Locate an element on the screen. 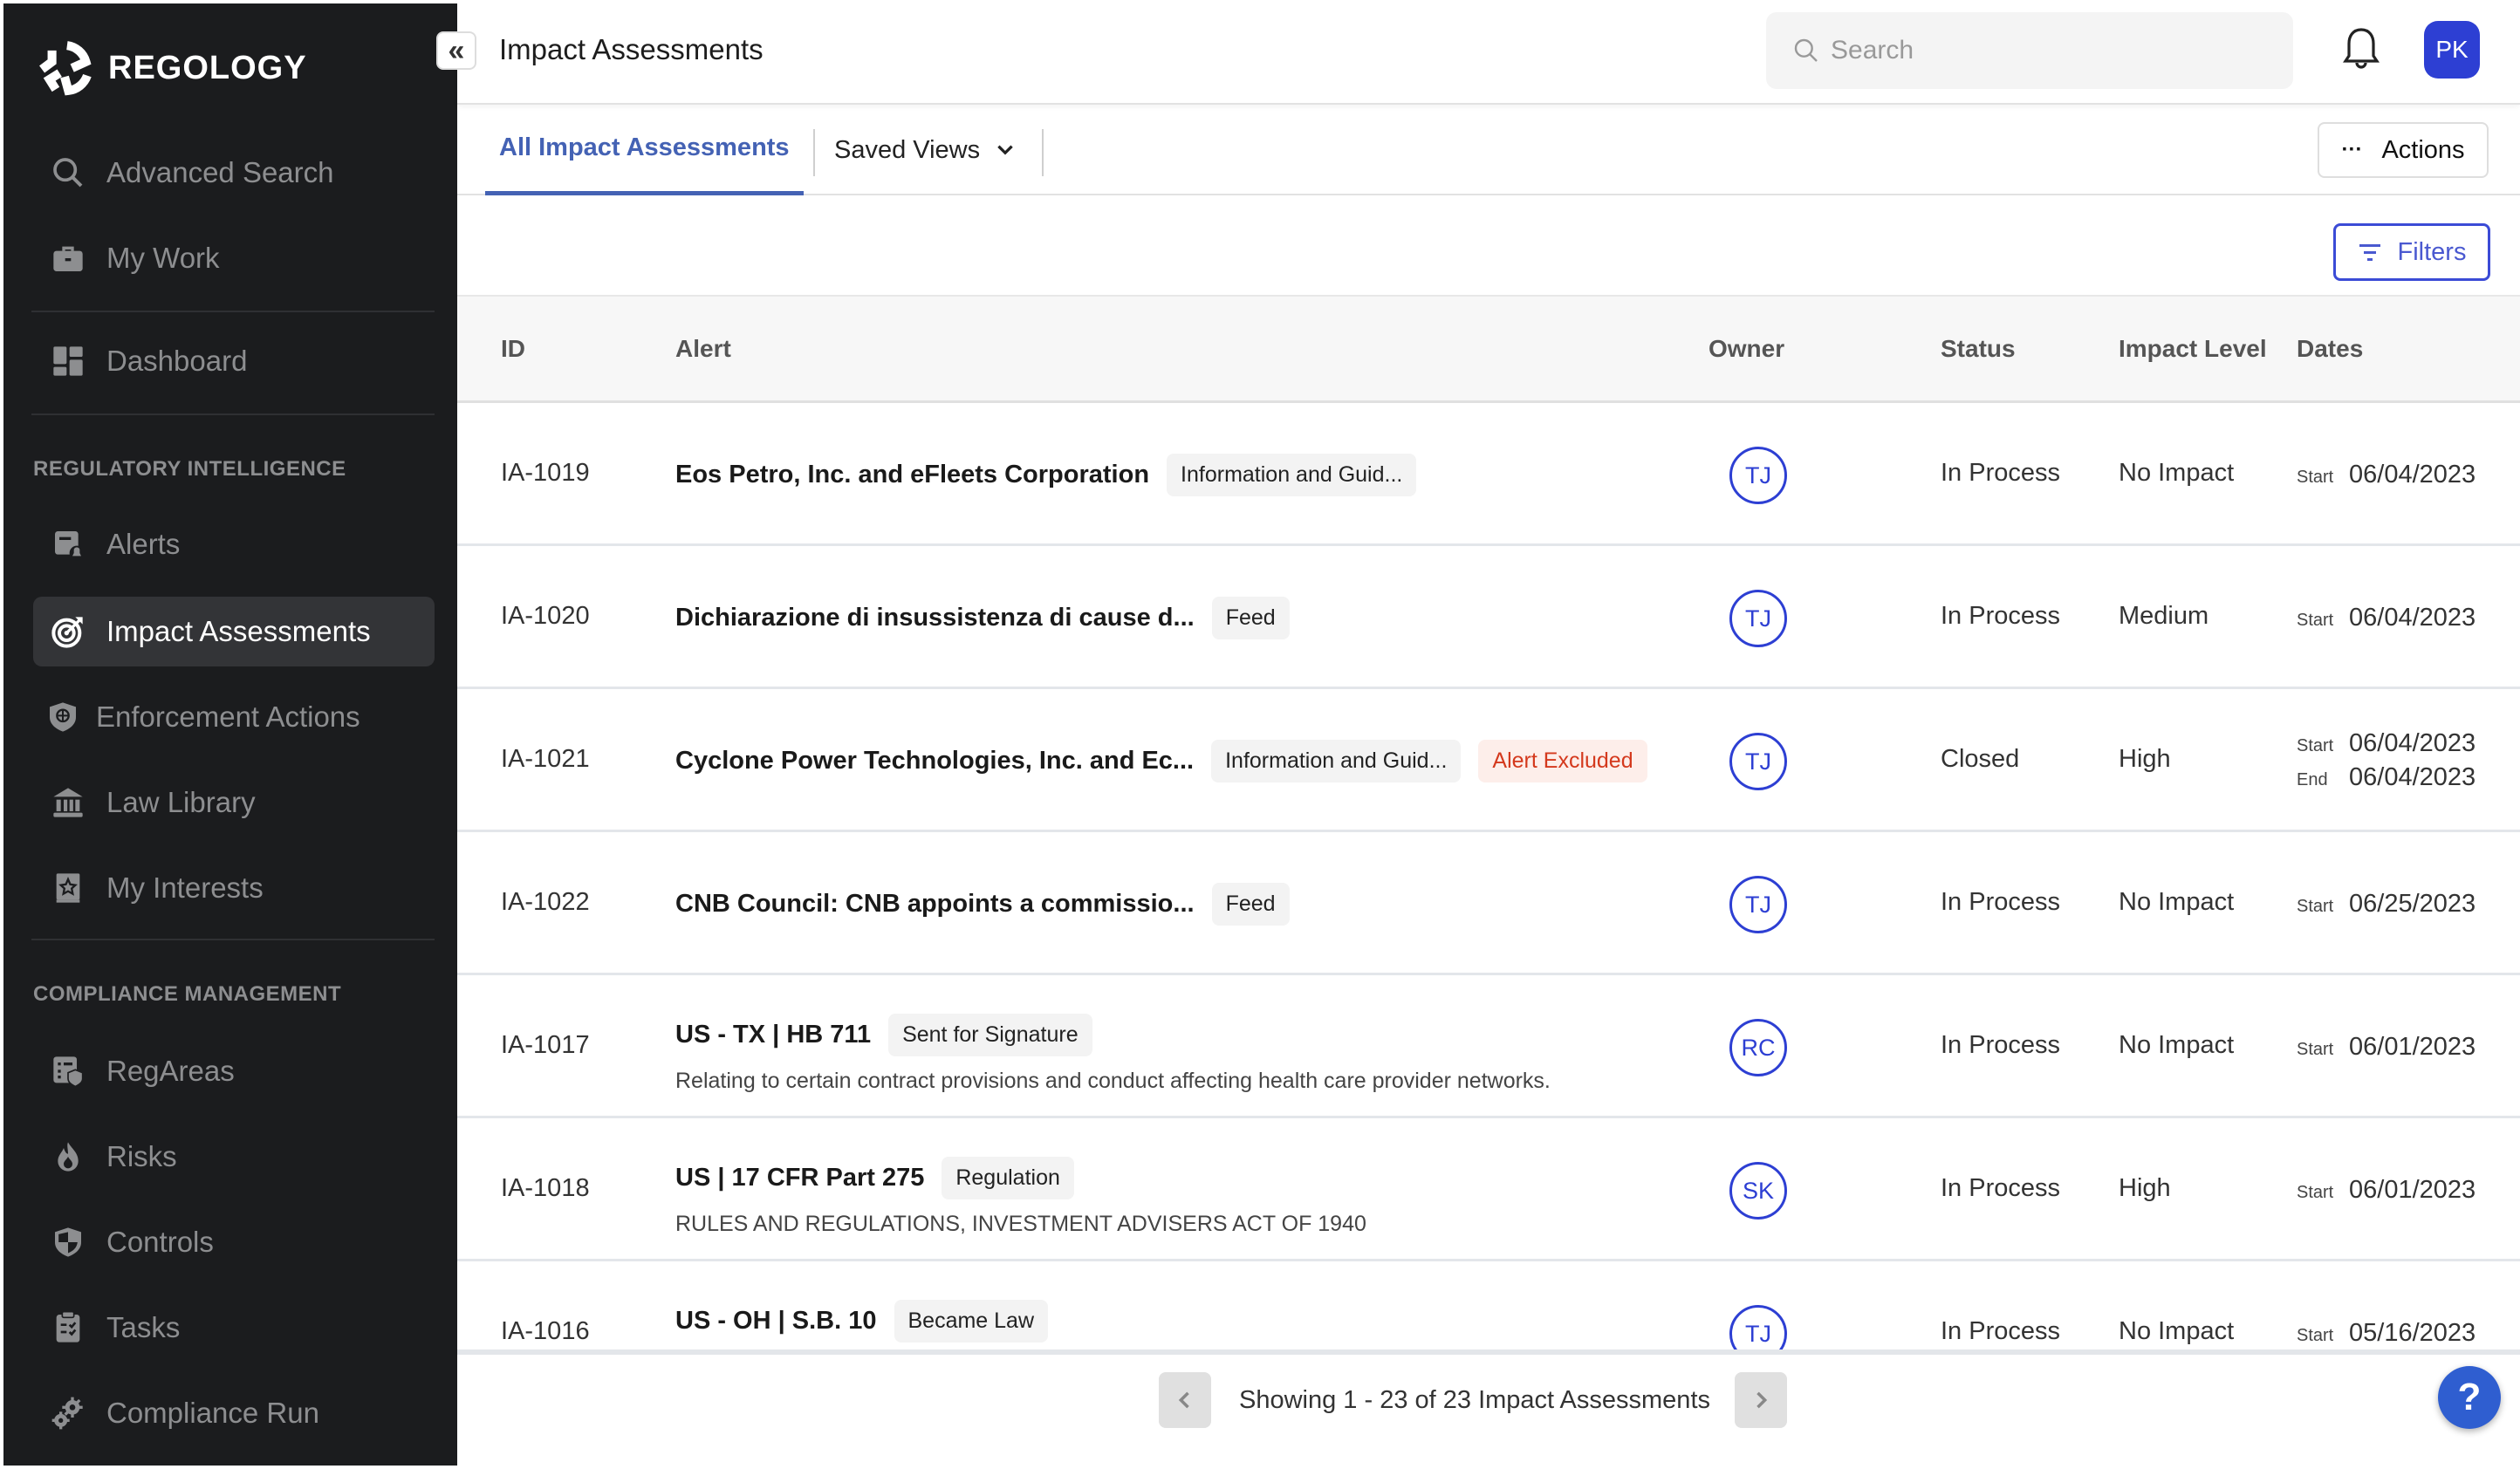 The height and width of the screenshot is (1469, 2520). collapse-sidebar-button: « is located at coordinates (456, 50).